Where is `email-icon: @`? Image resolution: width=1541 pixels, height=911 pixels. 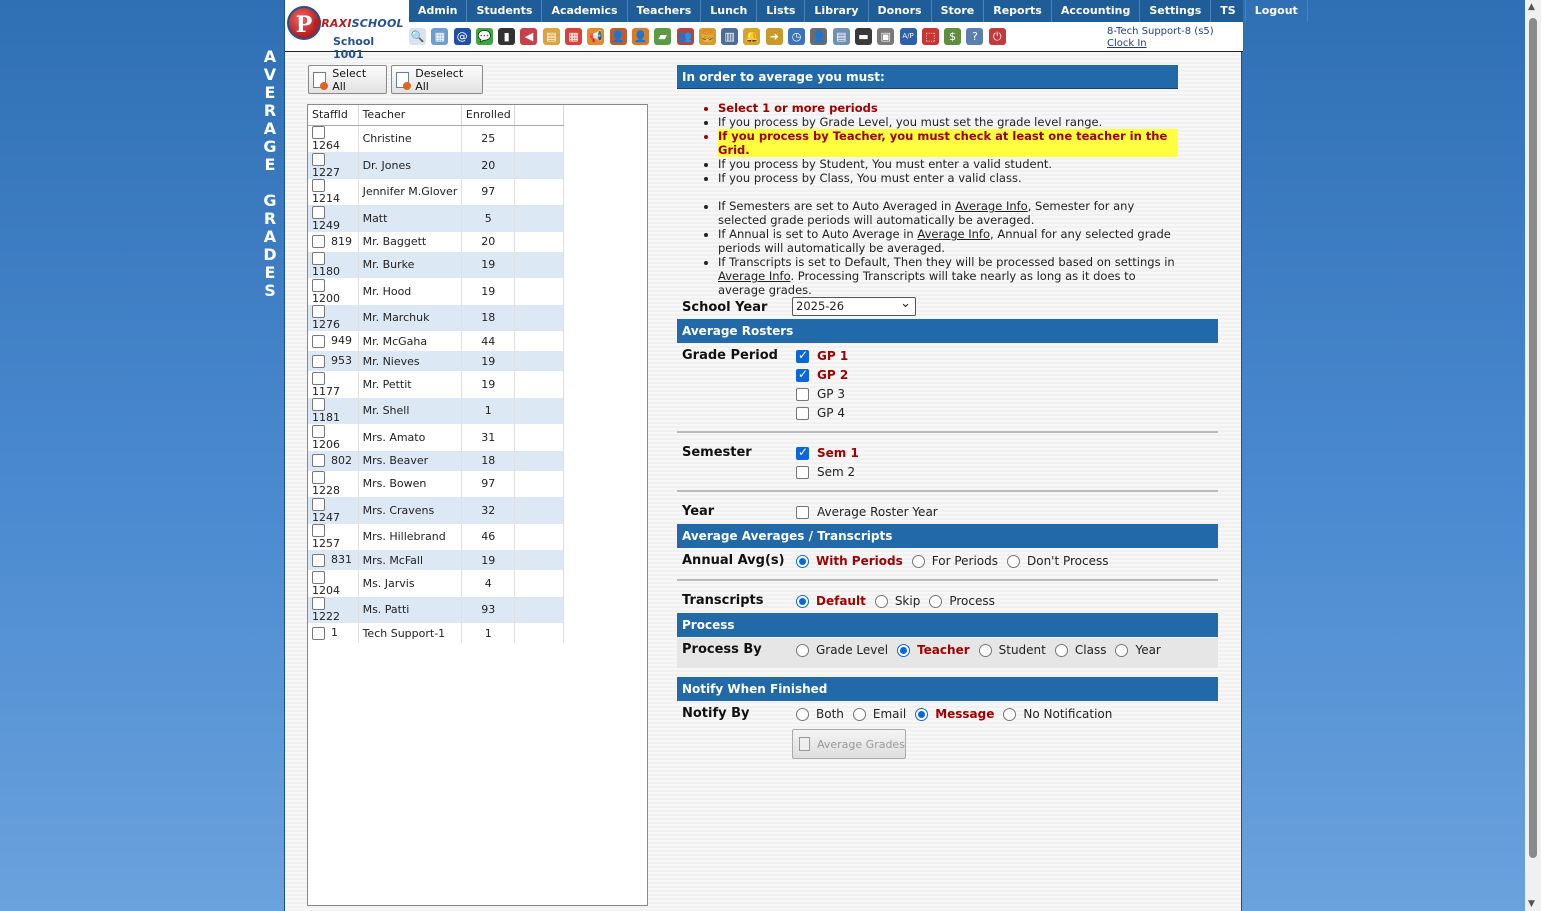 email-icon: @ is located at coordinates (462, 36).